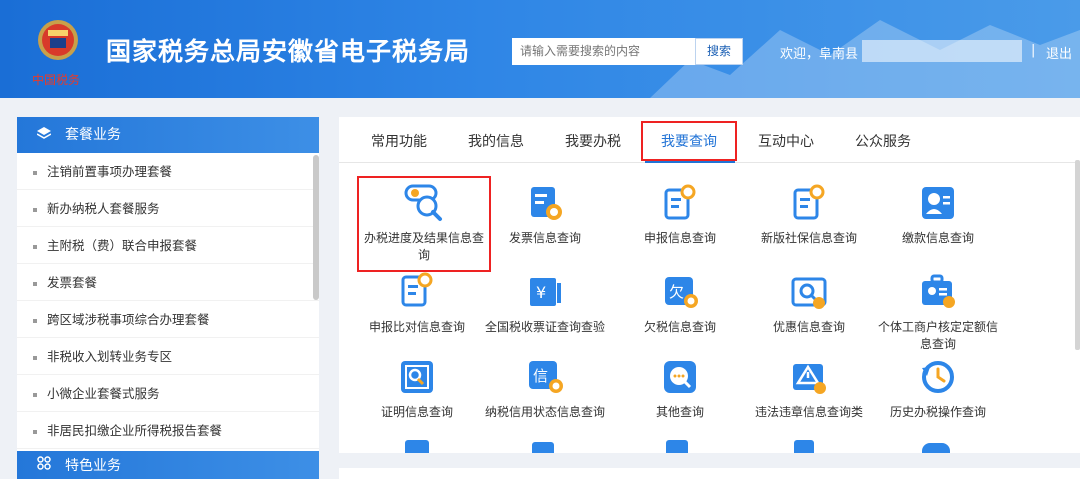 Image resolution: width=1080 pixels, height=479 pixels. What do you see at coordinates (593, 141) in the screenshot?
I see `tab-tax-handling: 我要办税` at bounding box center [593, 141].